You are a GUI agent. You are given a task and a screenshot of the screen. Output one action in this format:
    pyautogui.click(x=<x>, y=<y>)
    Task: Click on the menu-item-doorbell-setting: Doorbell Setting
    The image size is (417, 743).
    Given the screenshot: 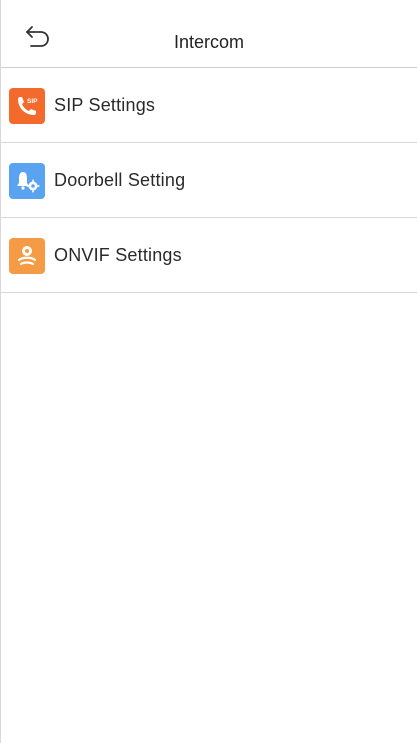 What is the action you would take?
    pyautogui.click(x=209, y=180)
    